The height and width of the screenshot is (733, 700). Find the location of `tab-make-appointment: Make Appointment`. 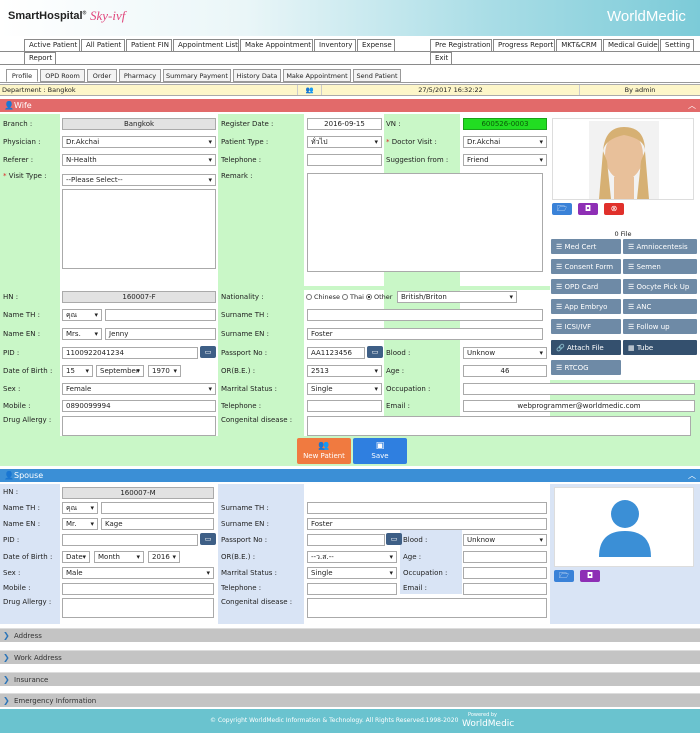

tab-make-appointment: Make Appointment is located at coordinates (276, 45).